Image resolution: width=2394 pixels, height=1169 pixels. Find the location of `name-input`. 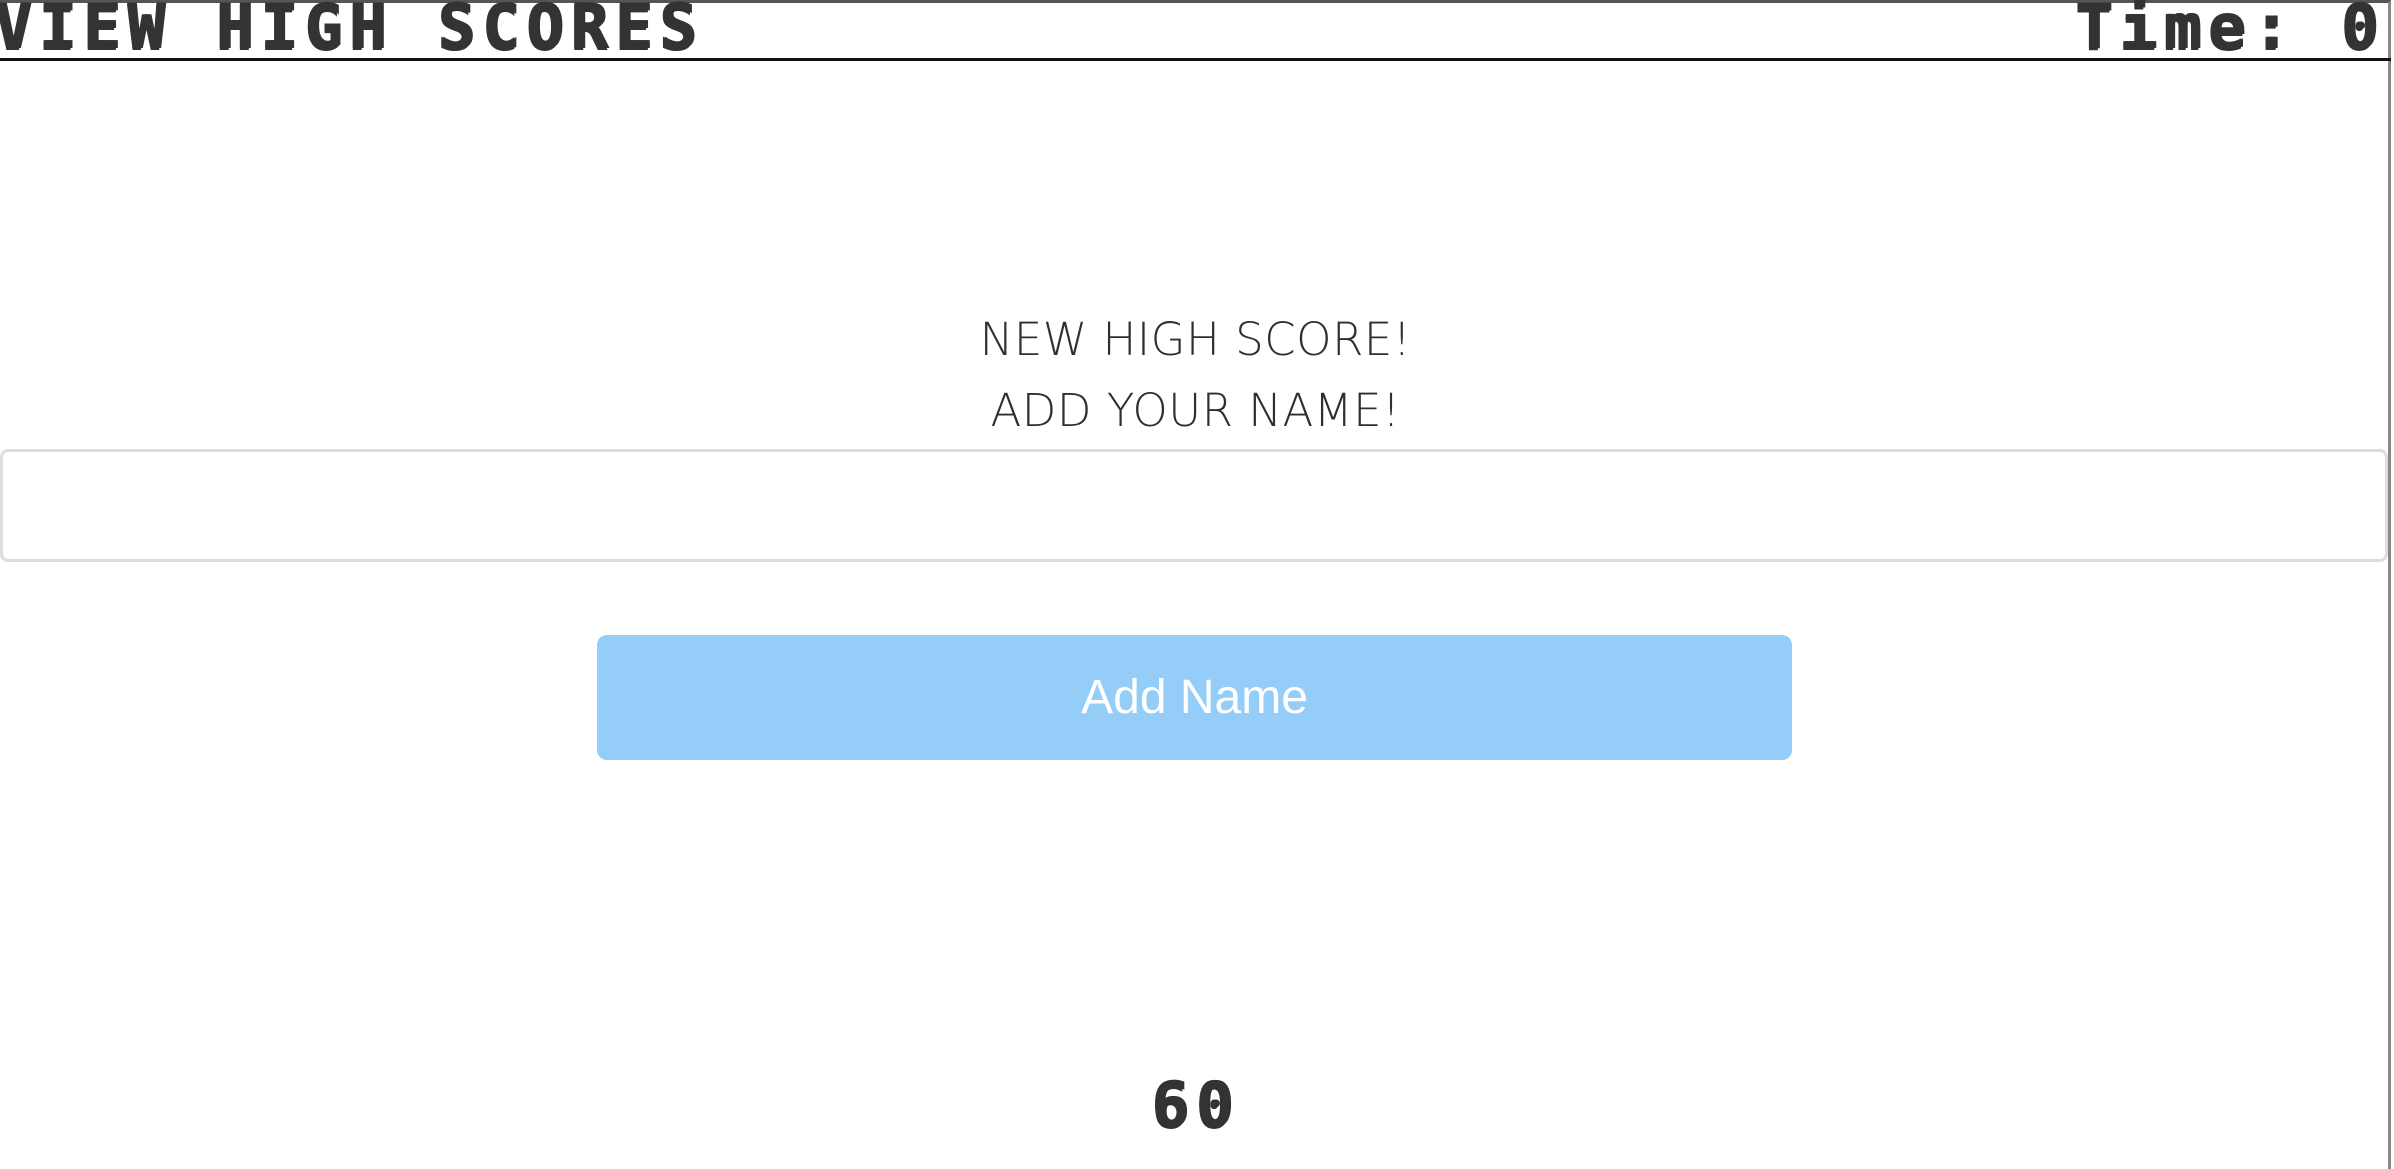

name-input is located at coordinates (1194, 505).